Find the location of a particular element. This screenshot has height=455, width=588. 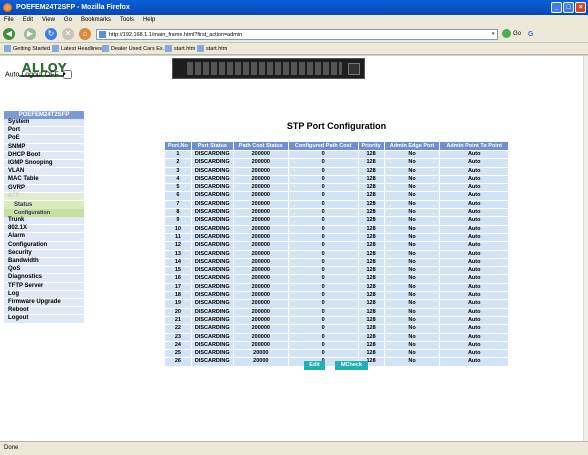

sidebar-item-8021x: 802.1X is located at coordinates (44, 229).